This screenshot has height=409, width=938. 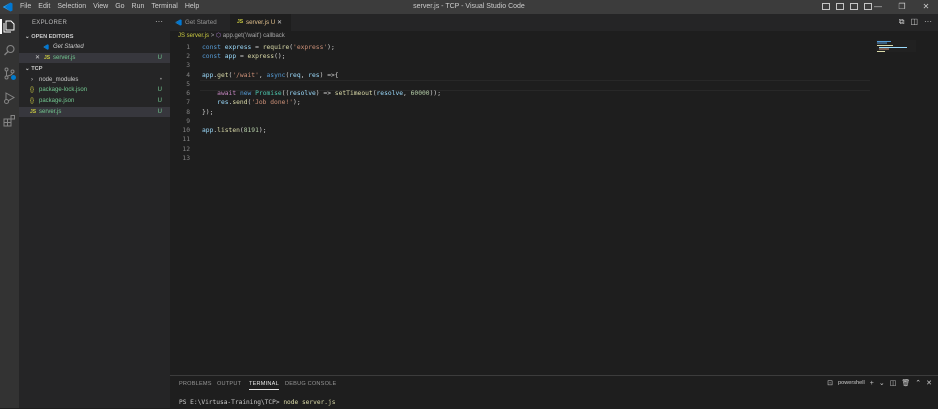 What do you see at coordinates (188, 93) in the screenshot?
I see `line-number: 6` at bounding box center [188, 93].